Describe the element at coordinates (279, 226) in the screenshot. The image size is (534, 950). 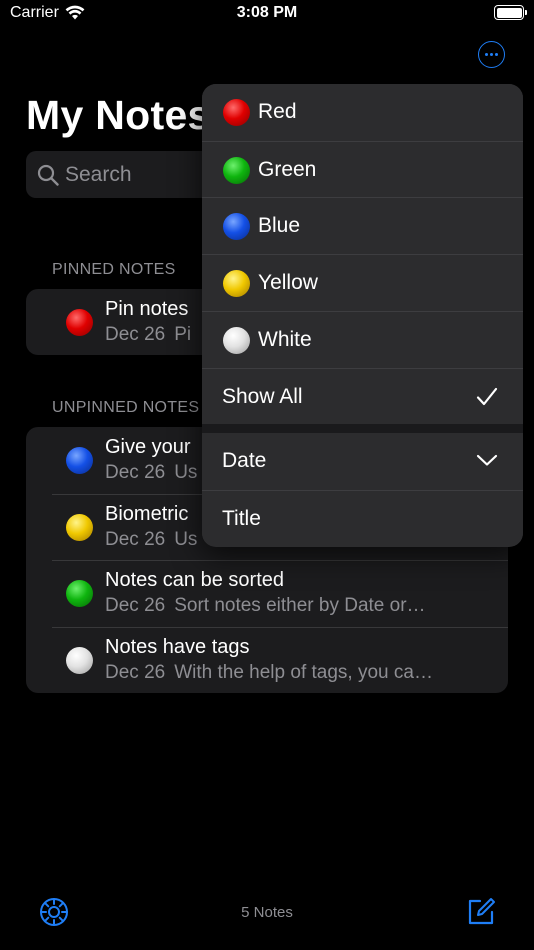
I see `menu-item-label: Blue` at that location.